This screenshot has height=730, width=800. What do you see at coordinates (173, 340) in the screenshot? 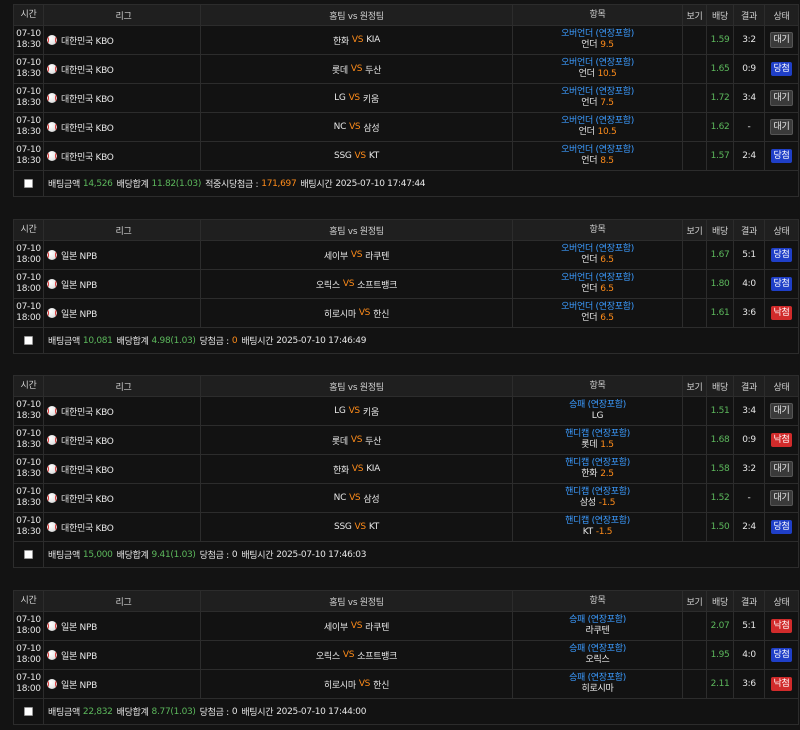
I see `odds-total: 4.98(1.03)` at bounding box center [173, 340].